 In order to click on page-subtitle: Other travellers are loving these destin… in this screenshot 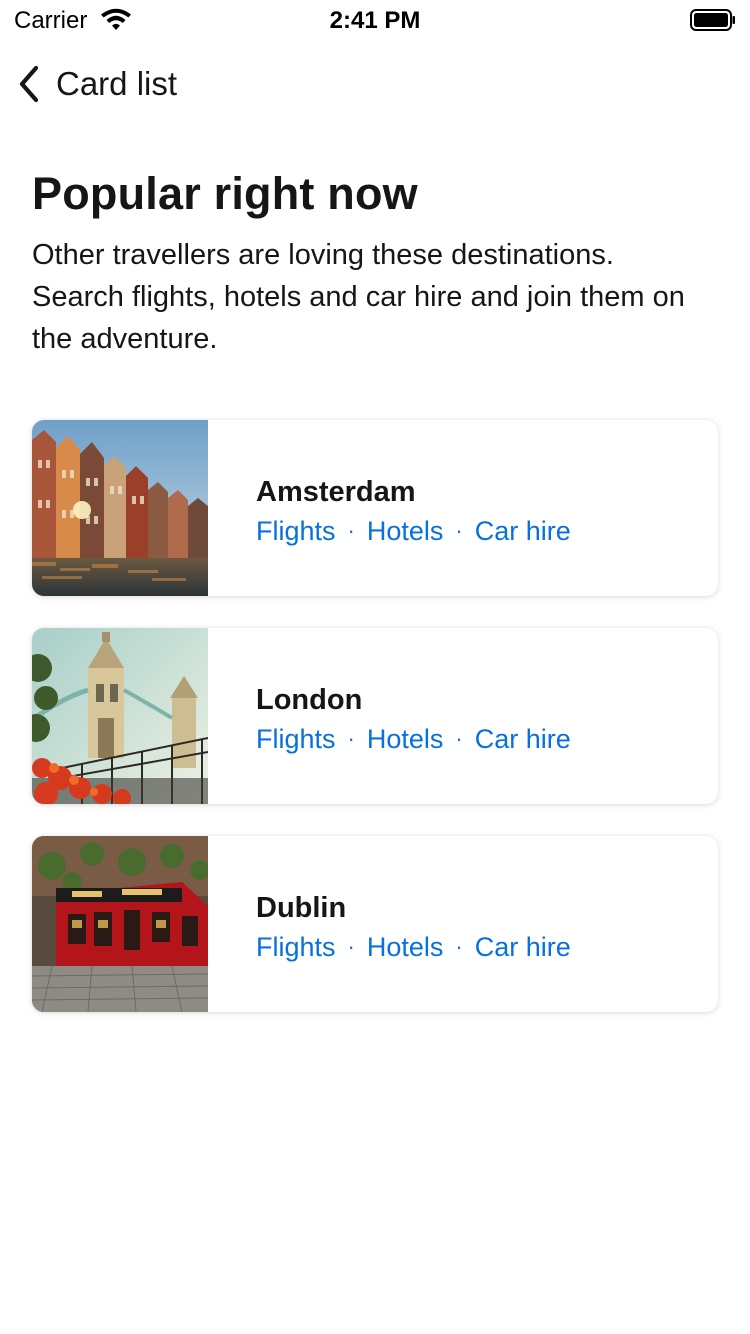, I will do `click(358, 297)`.